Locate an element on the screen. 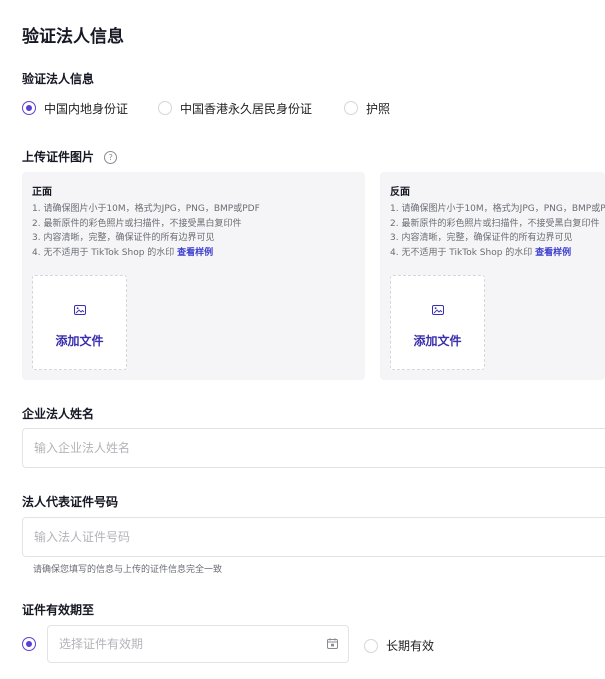 The width and height of the screenshot is (605, 679). id-type-hongkong: 中国香港永久居民身份证 is located at coordinates (235, 108).